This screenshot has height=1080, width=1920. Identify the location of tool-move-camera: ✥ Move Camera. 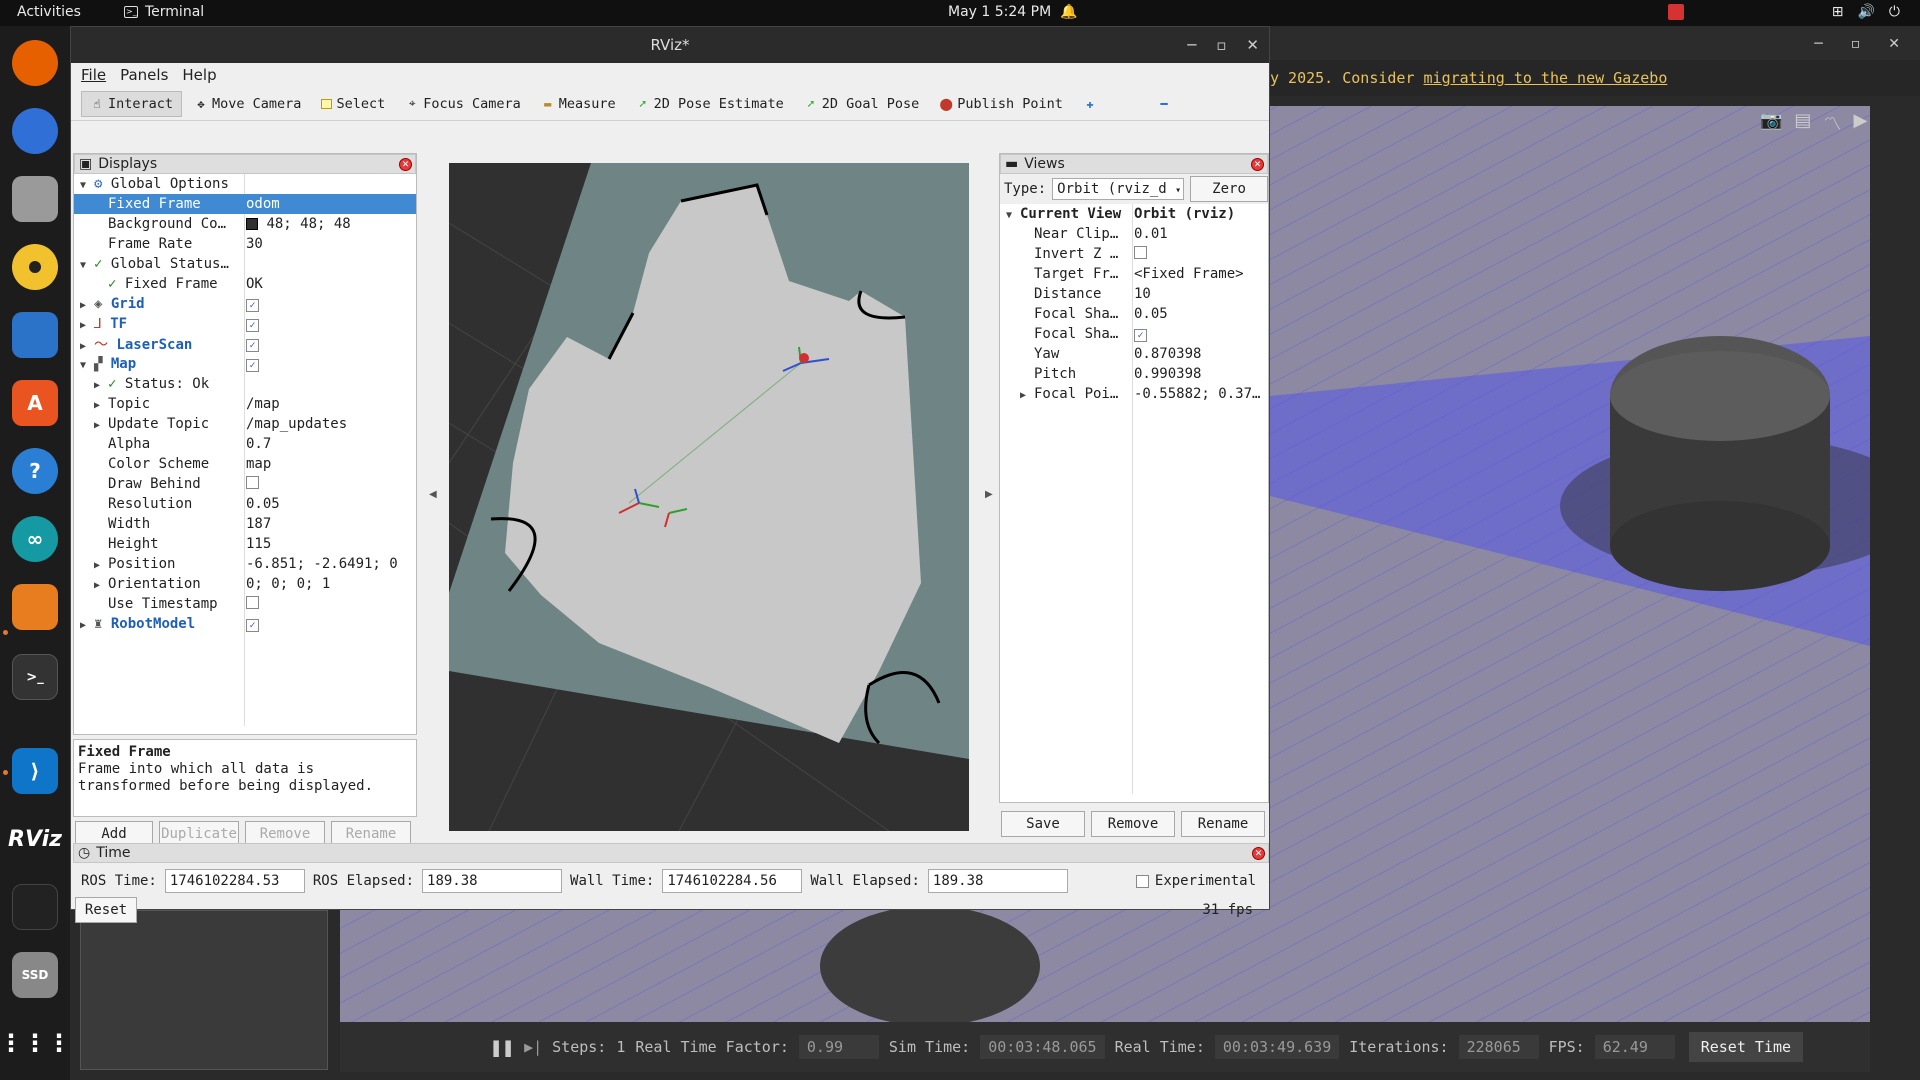
(247, 104).